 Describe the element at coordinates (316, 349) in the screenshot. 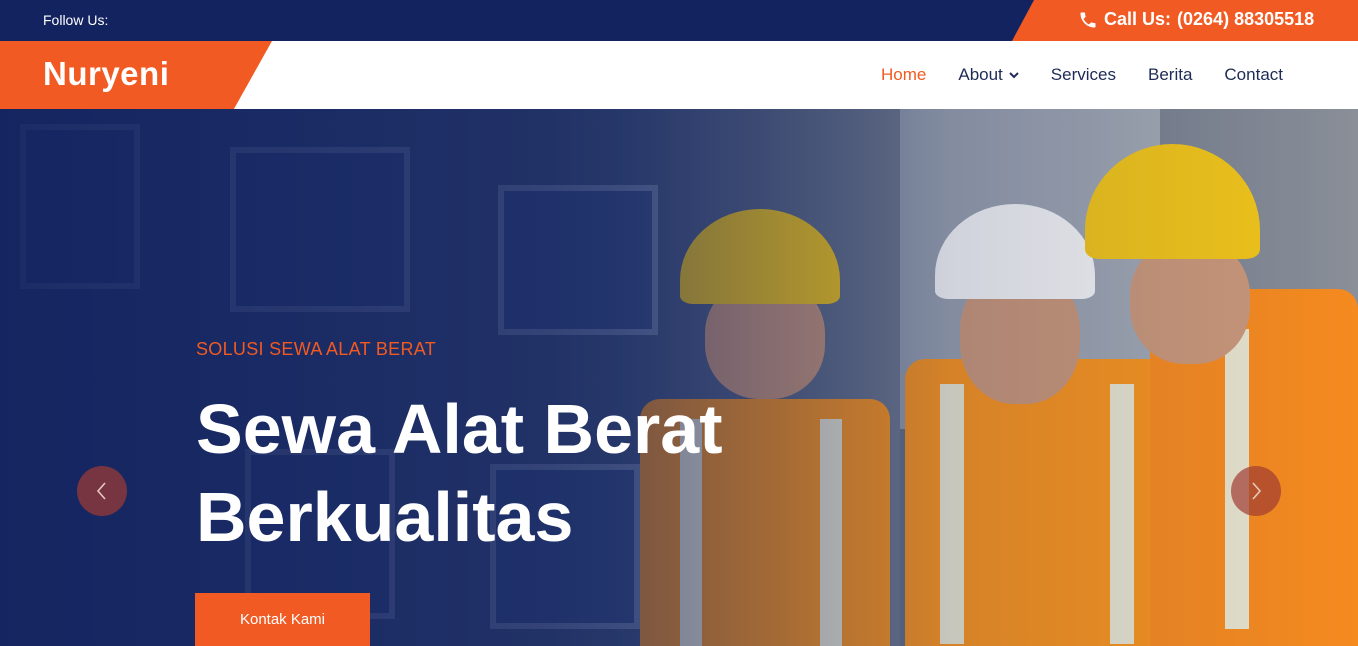

I see `hero-subtitle: SOLUSI SEWA ALAT BERAT` at that location.